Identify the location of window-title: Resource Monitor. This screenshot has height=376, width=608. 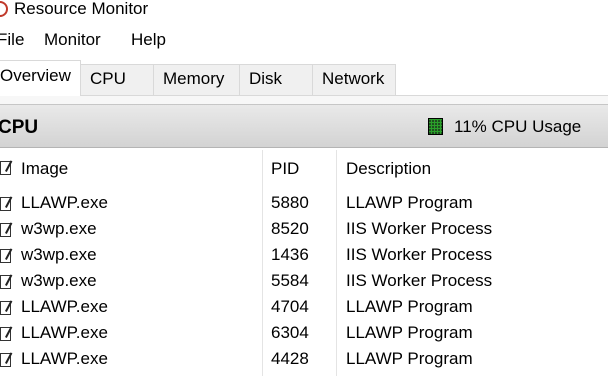
(81, 9).